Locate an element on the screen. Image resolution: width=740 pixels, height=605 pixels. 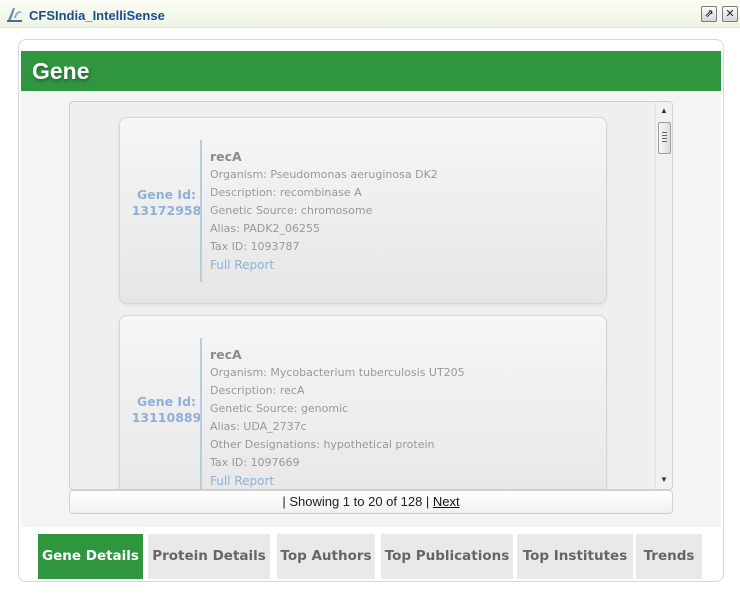
gene-tax-id: Tax ID: 1093787 is located at coordinates (255, 246).